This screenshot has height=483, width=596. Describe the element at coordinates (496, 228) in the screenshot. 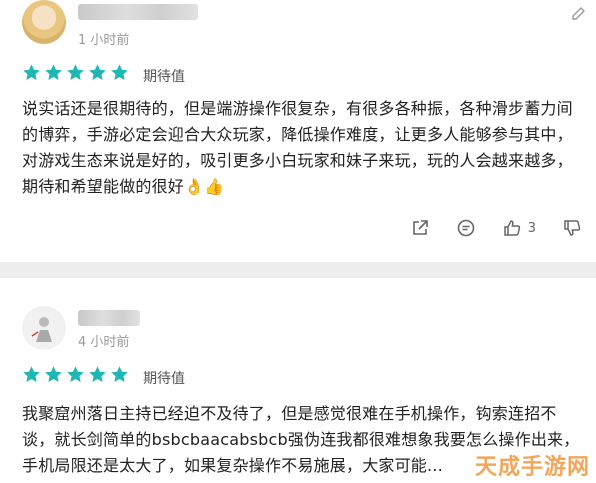

I see `comment-actions: 3` at that location.